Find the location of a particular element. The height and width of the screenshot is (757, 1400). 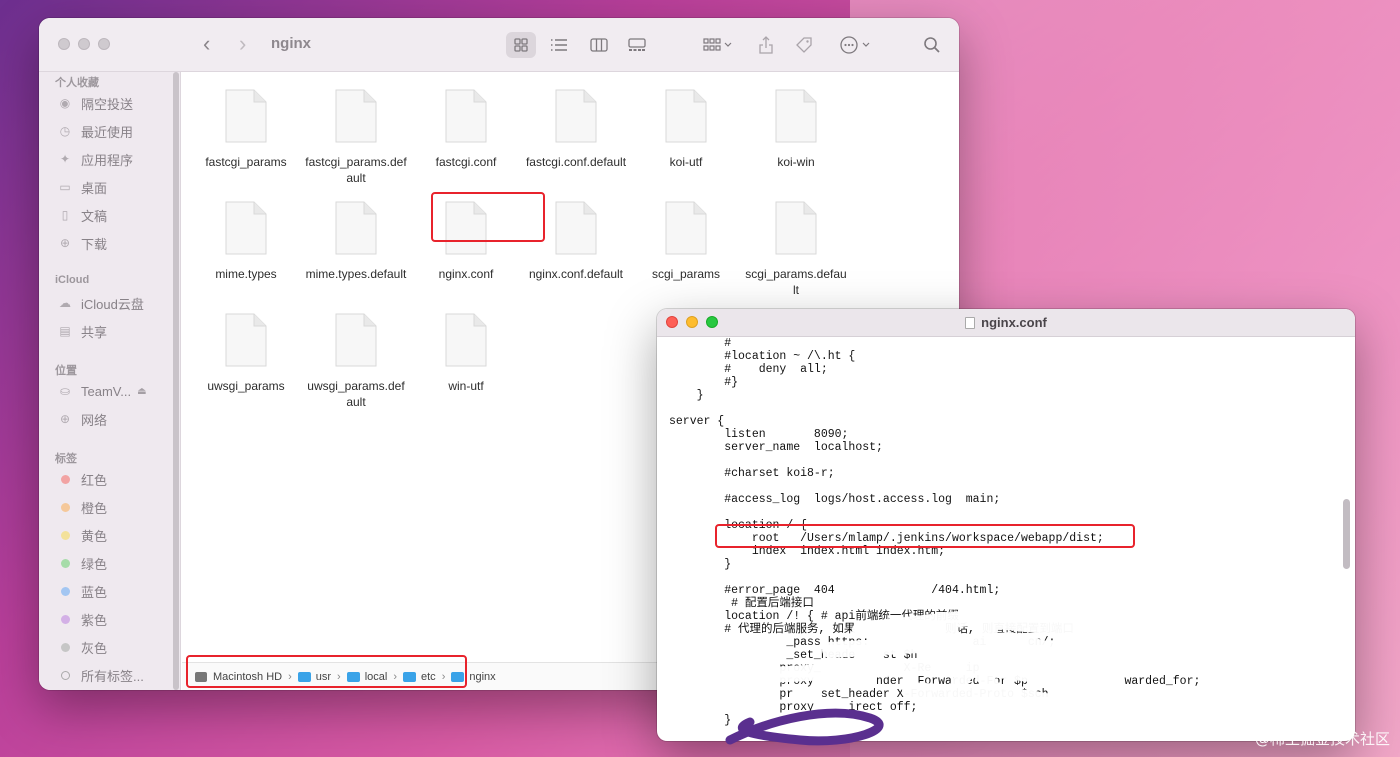

file-name: mime.types.default is located at coordinates (356, 274).